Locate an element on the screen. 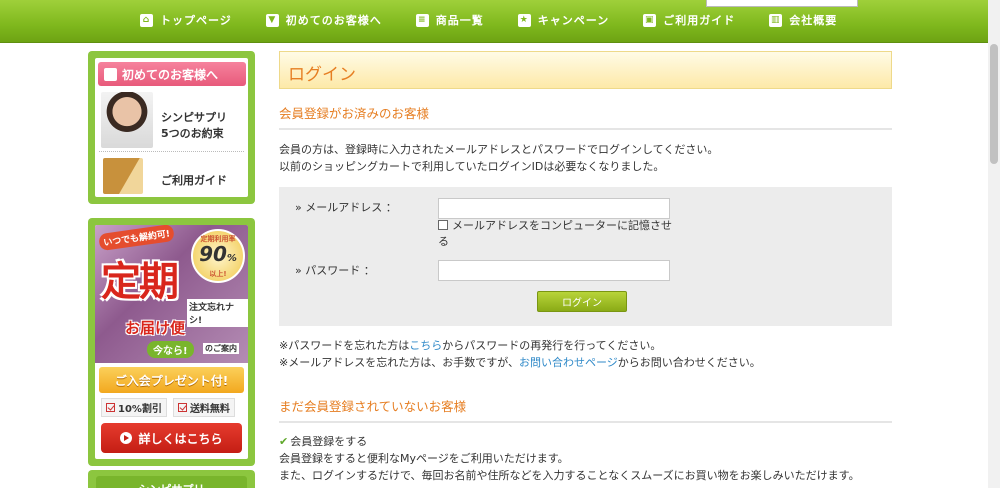 Image resolution: width=1000 pixels, height=488 pixels. rate-badge: 定期利用率 90% 以上! is located at coordinates (218, 256).